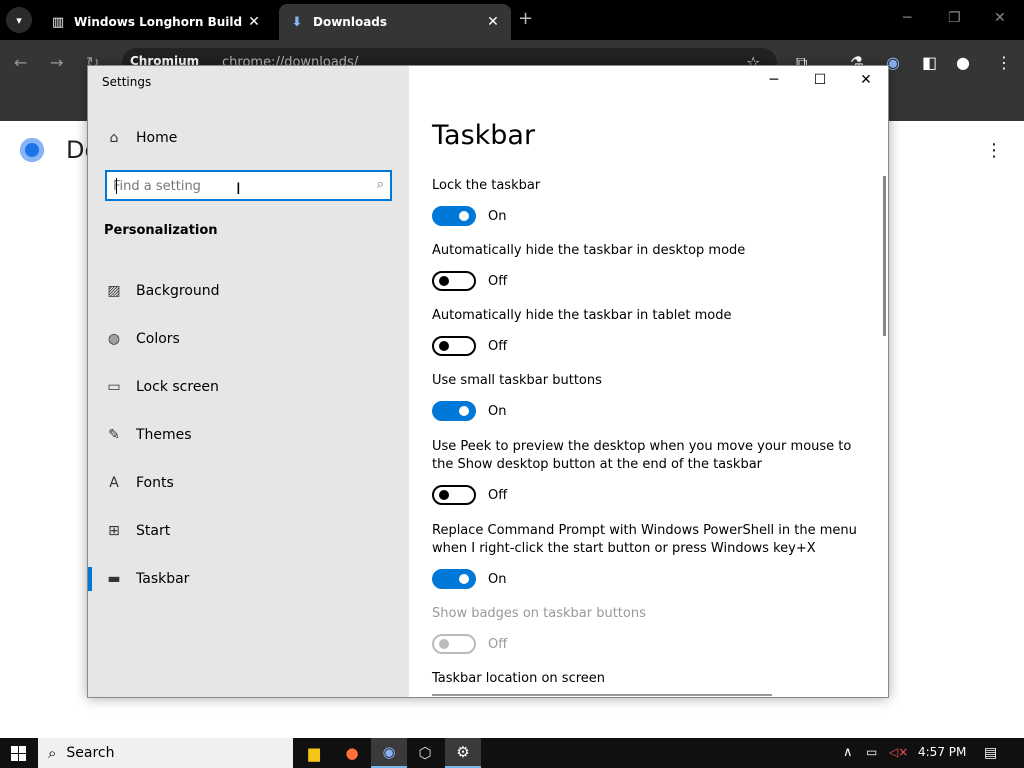 This screenshot has width=1024, height=768. I want to click on nav-item-fonts: A Fonts, so click(248, 483).